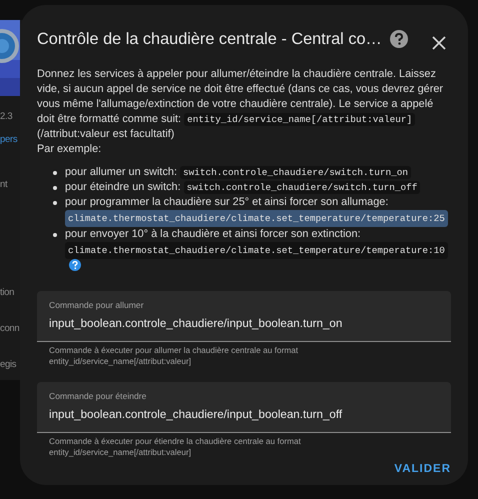  I want to click on submit-button: VALIDER, so click(422, 470).